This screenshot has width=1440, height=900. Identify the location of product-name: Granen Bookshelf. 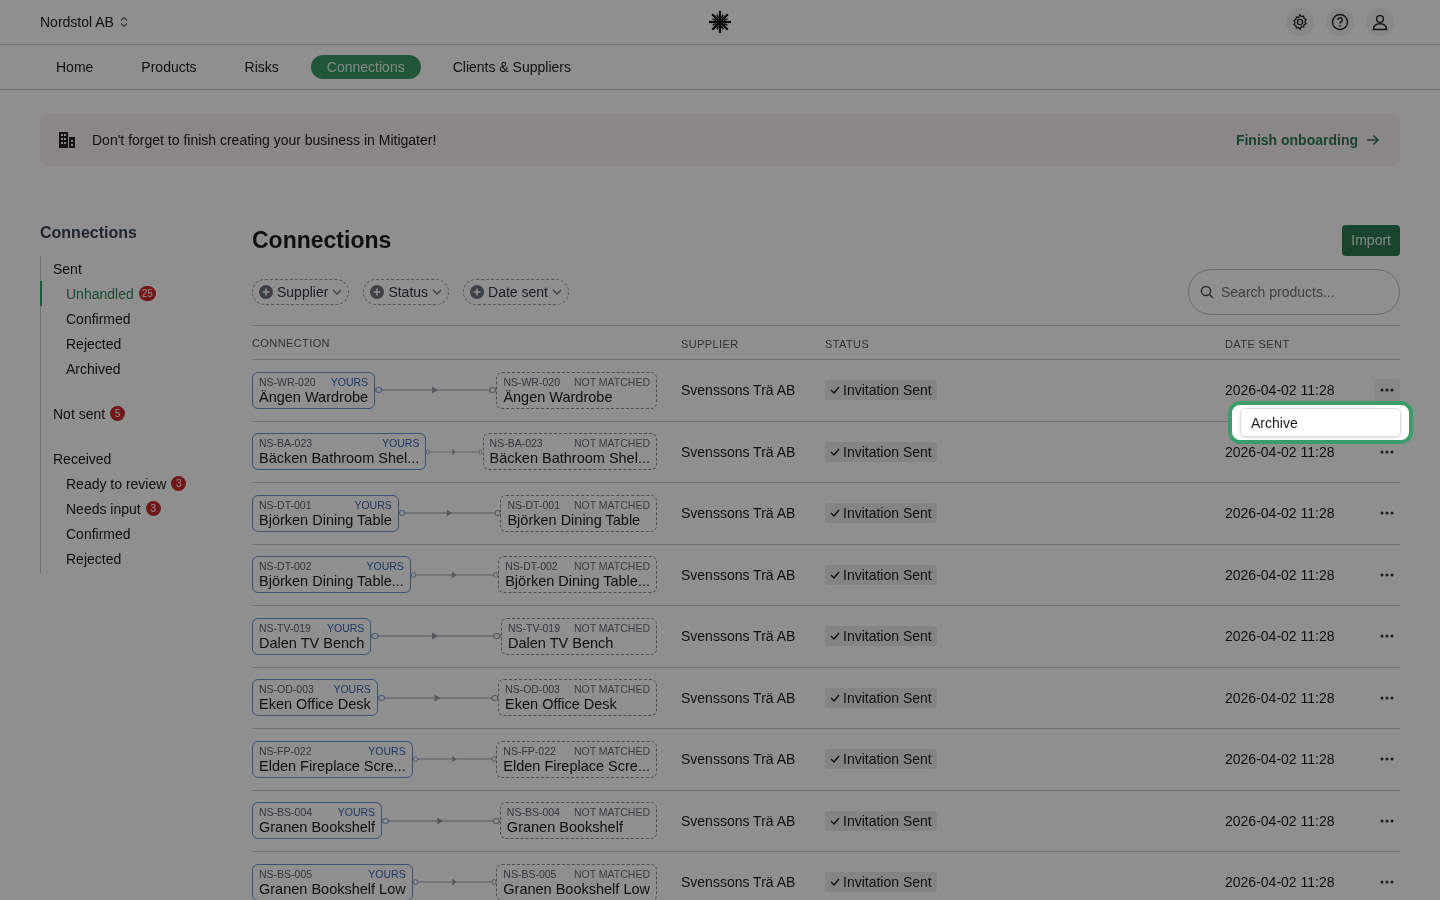
(565, 827).